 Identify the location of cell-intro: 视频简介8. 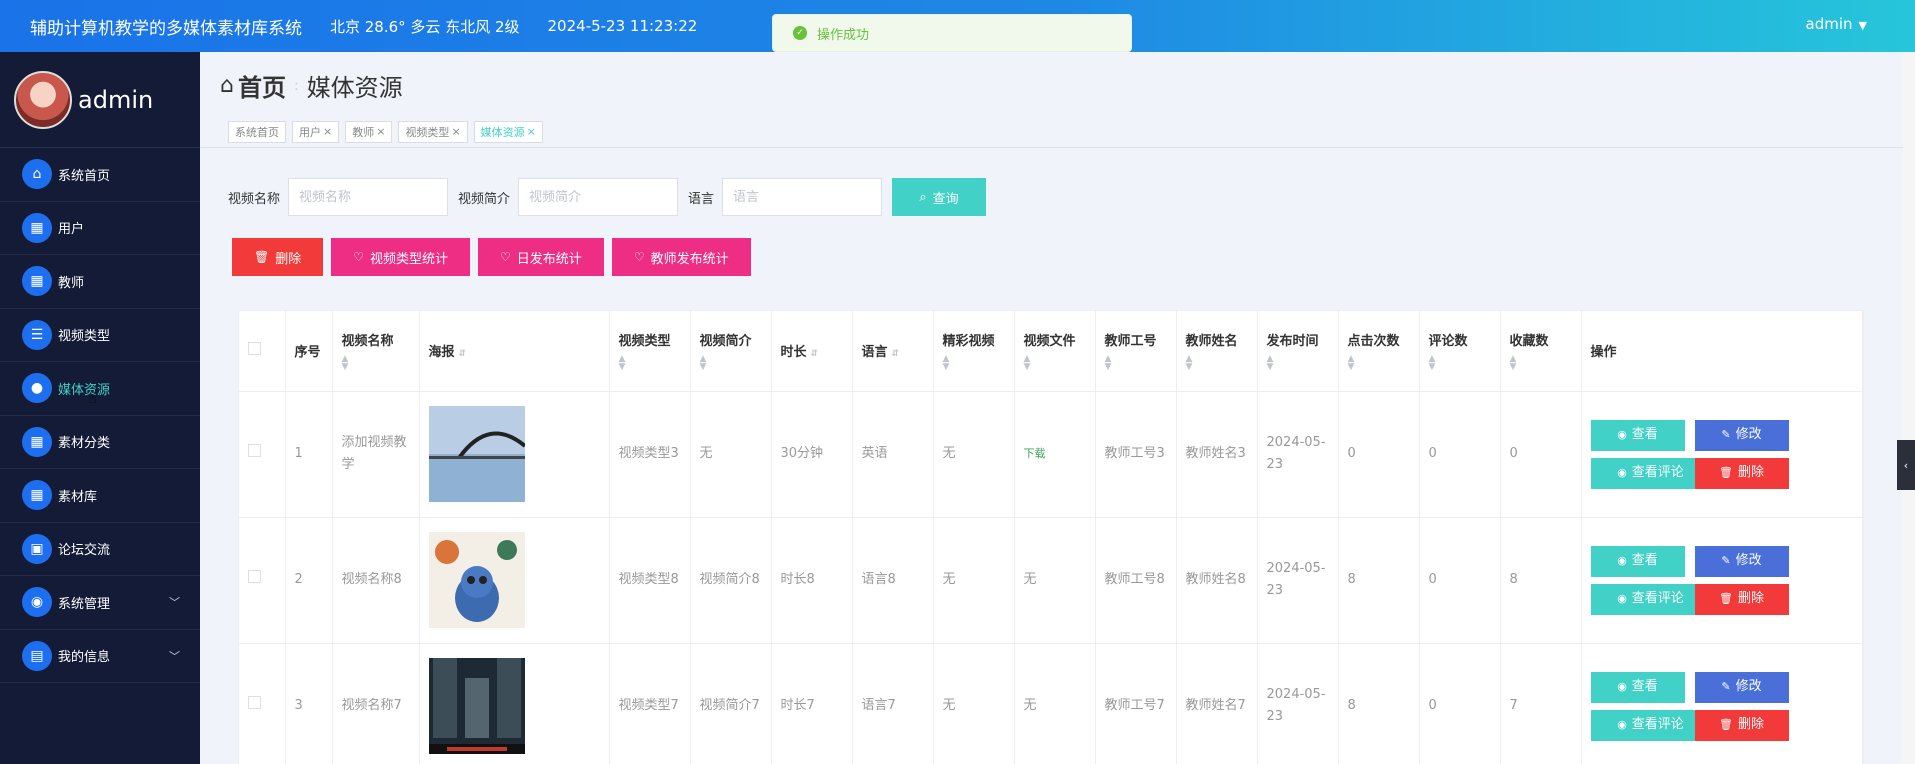
(731, 580).